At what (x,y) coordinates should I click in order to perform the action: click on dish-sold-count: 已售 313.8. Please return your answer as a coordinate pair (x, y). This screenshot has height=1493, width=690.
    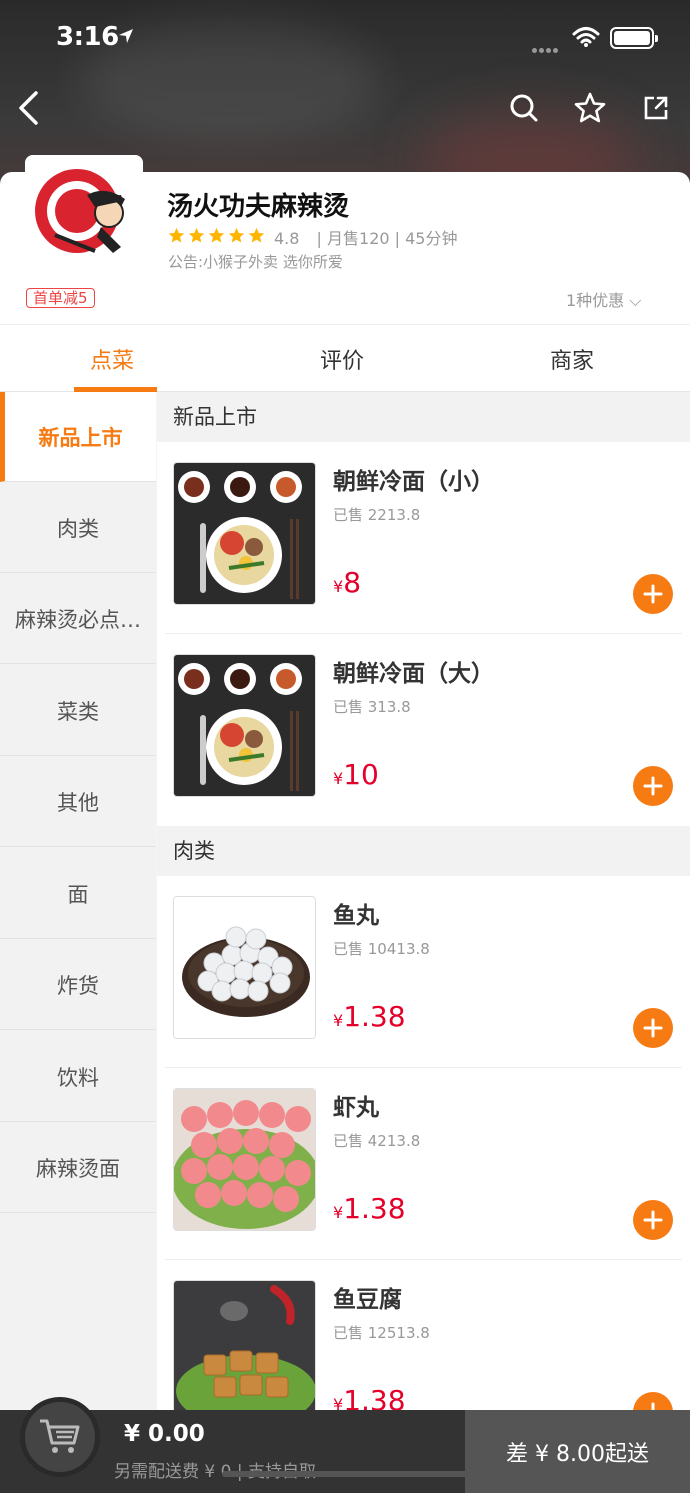
    Looking at the image, I should click on (372, 707).